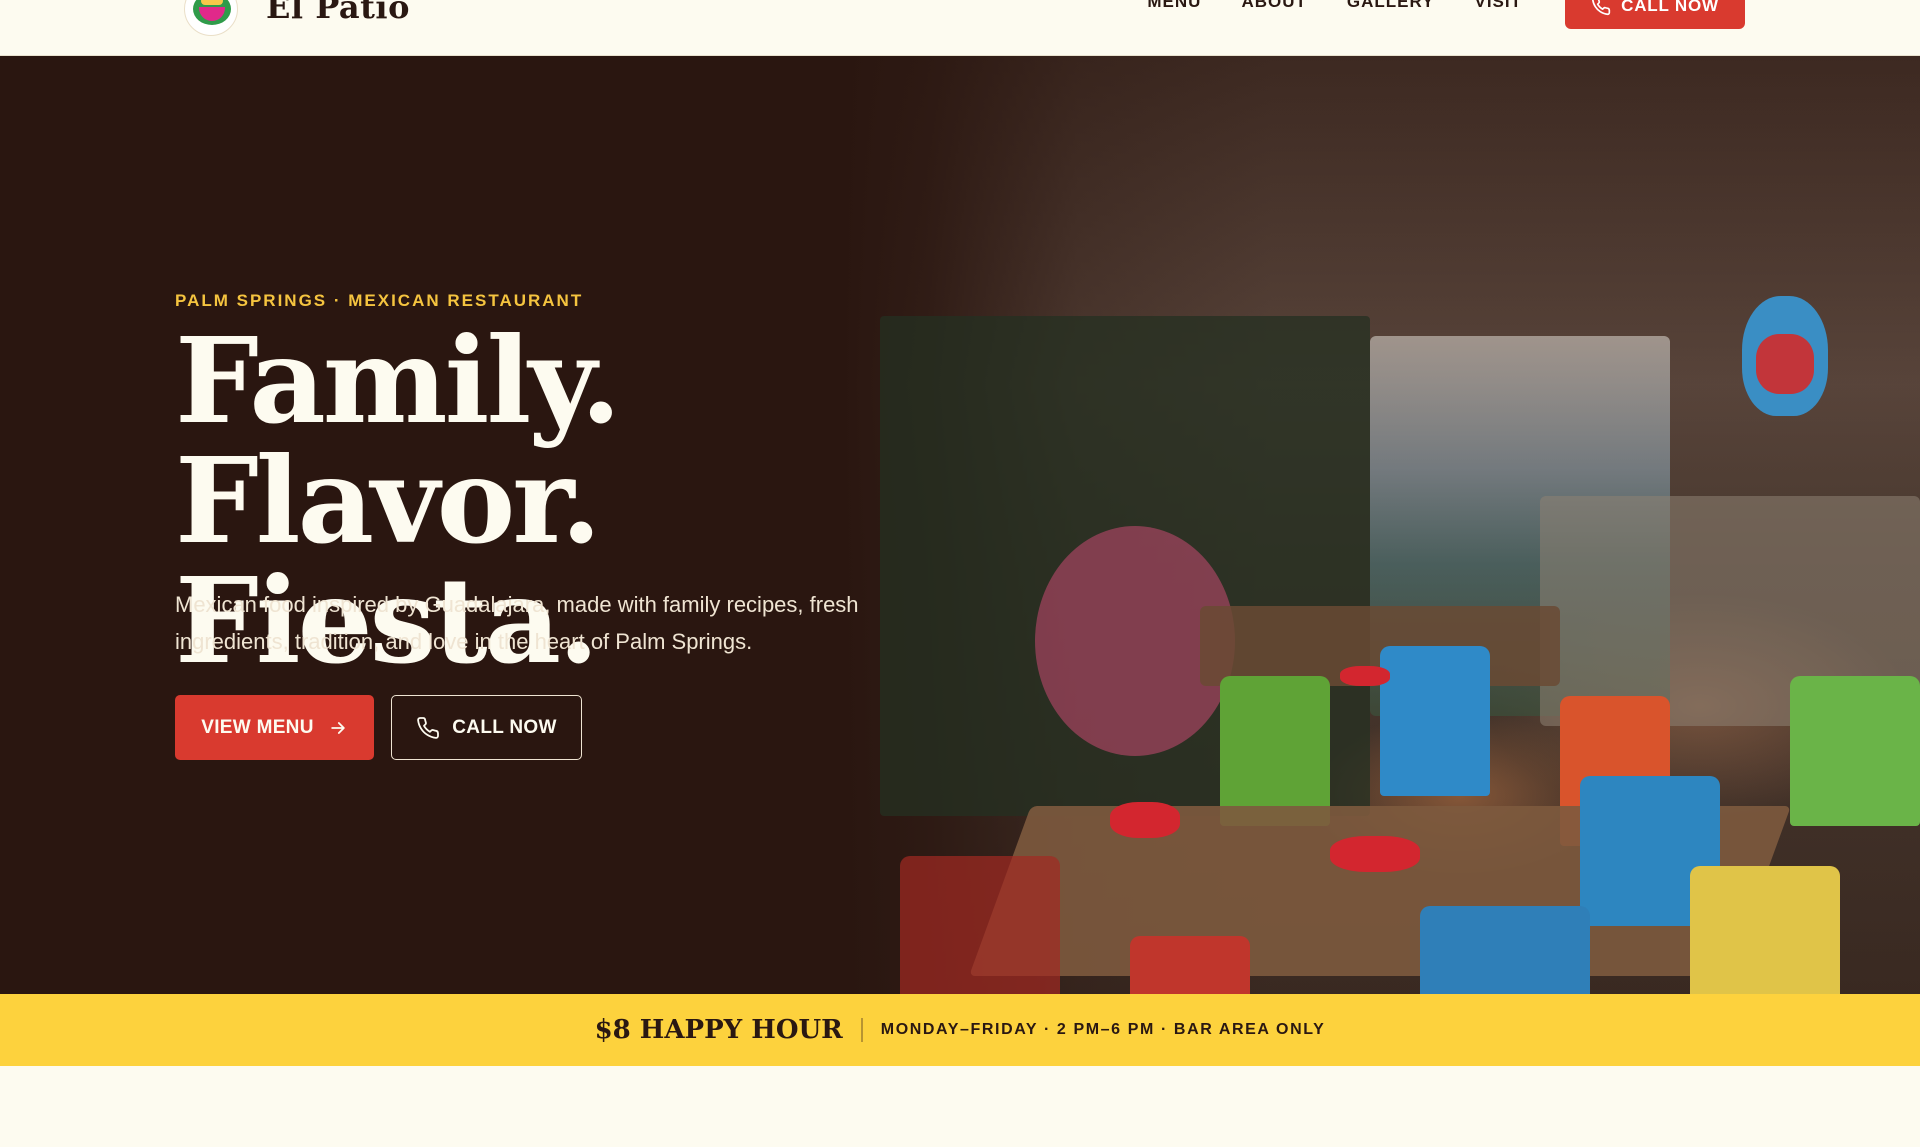  What do you see at coordinates (718, 1030) in the screenshot?
I see `happy-hour-title: $8 HAPPY HOUR` at bounding box center [718, 1030].